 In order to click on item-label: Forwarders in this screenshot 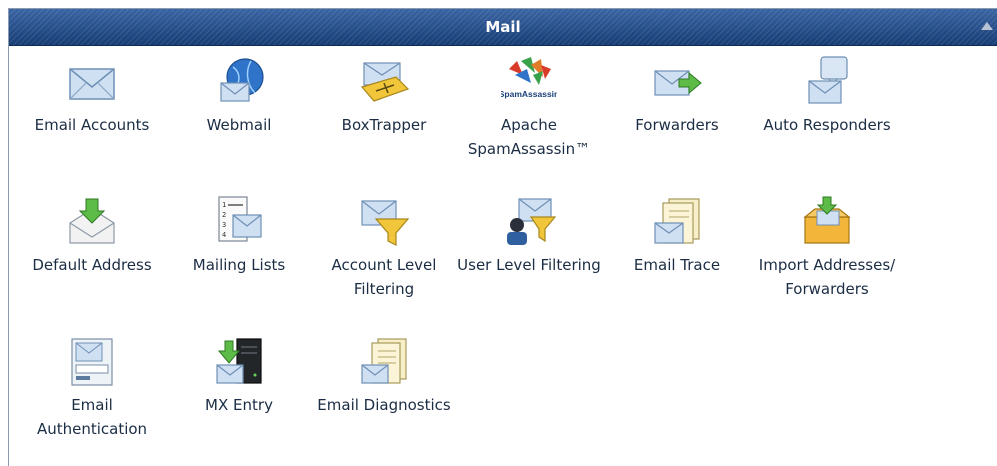, I will do `click(677, 125)`.